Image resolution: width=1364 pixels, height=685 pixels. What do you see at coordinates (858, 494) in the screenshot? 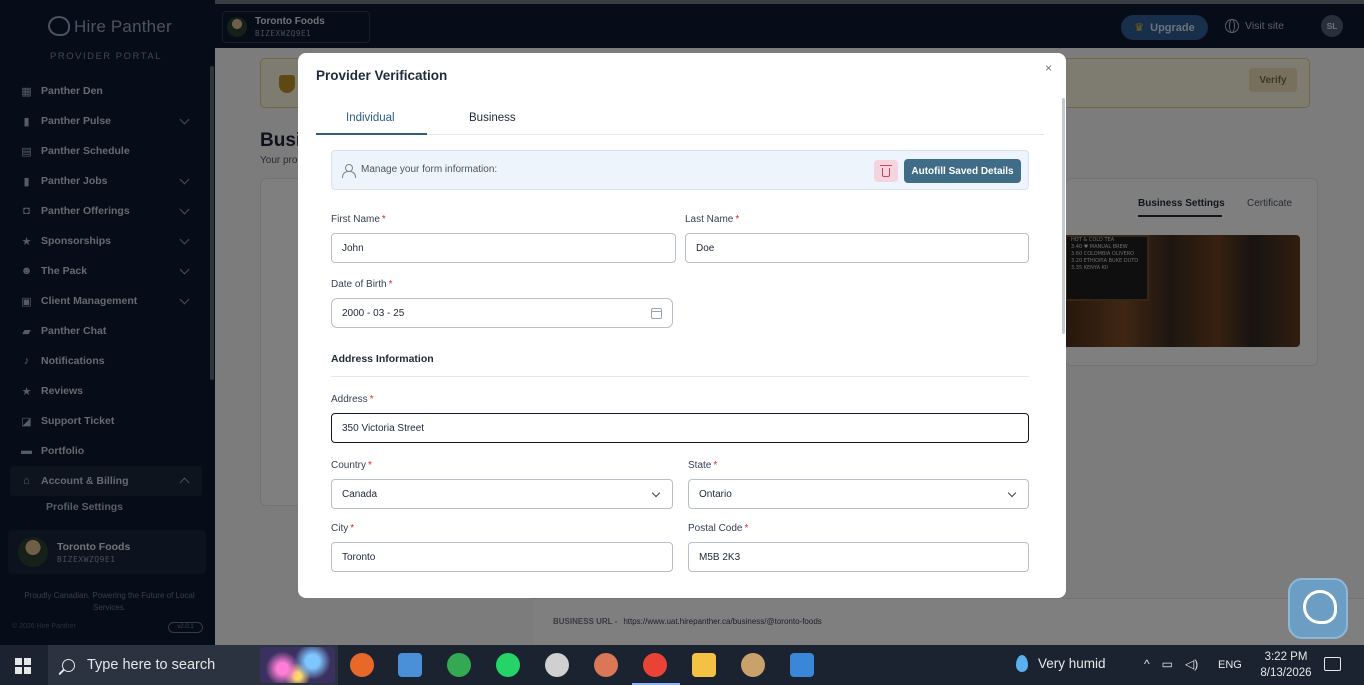
I see `state-select: Ontario` at bounding box center [858, 494].